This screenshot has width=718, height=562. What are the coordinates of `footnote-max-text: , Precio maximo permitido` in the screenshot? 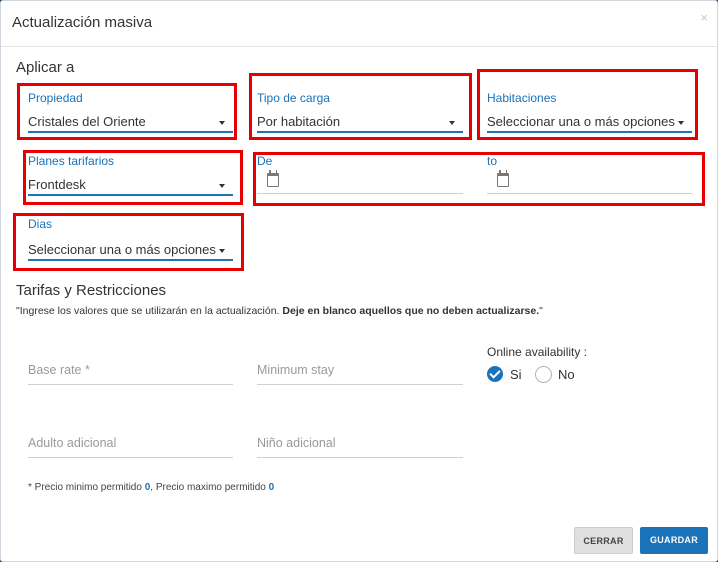 It's located at (209, 487).